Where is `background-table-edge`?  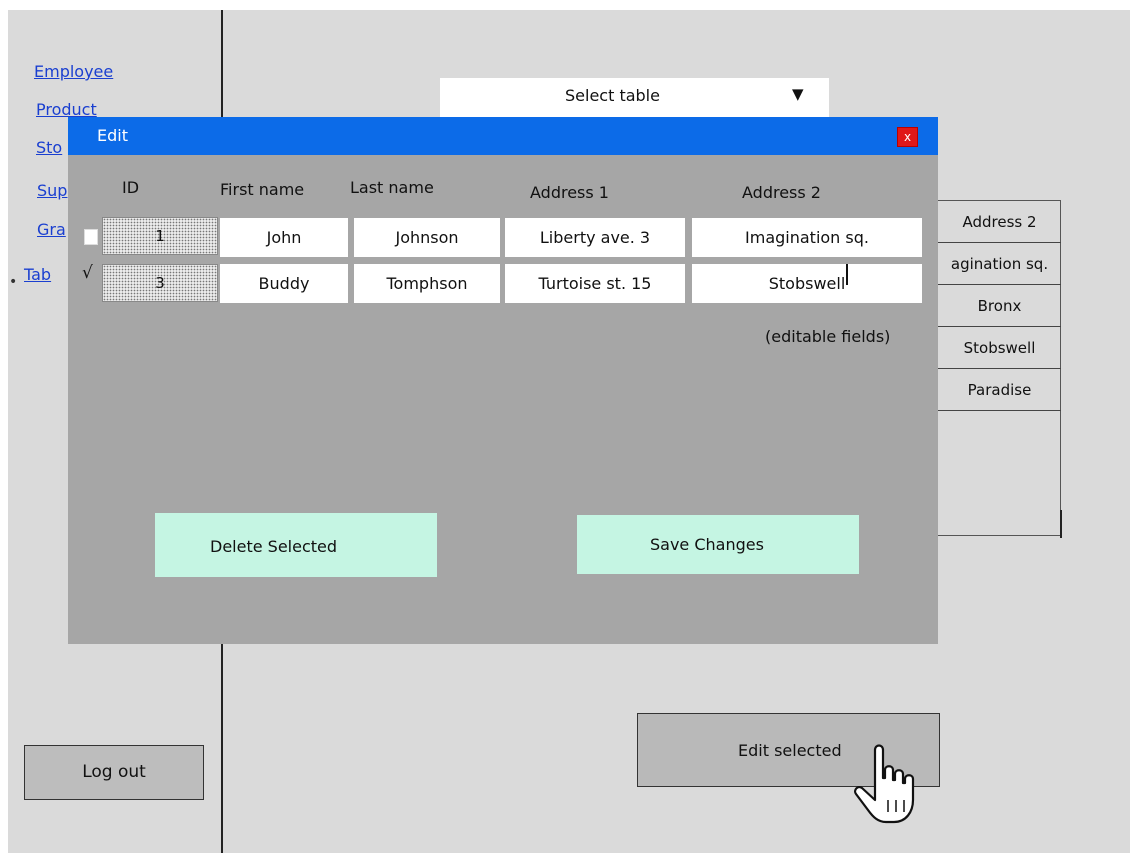 background-table-edge is located at coordinates (1061, 524).